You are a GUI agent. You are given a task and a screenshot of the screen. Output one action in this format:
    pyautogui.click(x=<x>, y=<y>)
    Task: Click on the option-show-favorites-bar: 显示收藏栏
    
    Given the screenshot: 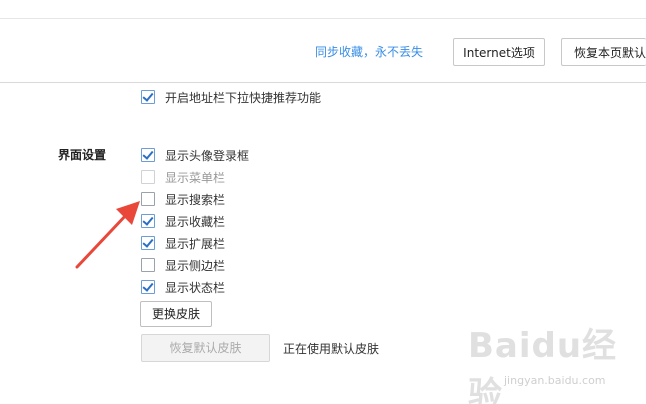 What is the action you would take?
    pyautogui.click(x=183, y=221)
    